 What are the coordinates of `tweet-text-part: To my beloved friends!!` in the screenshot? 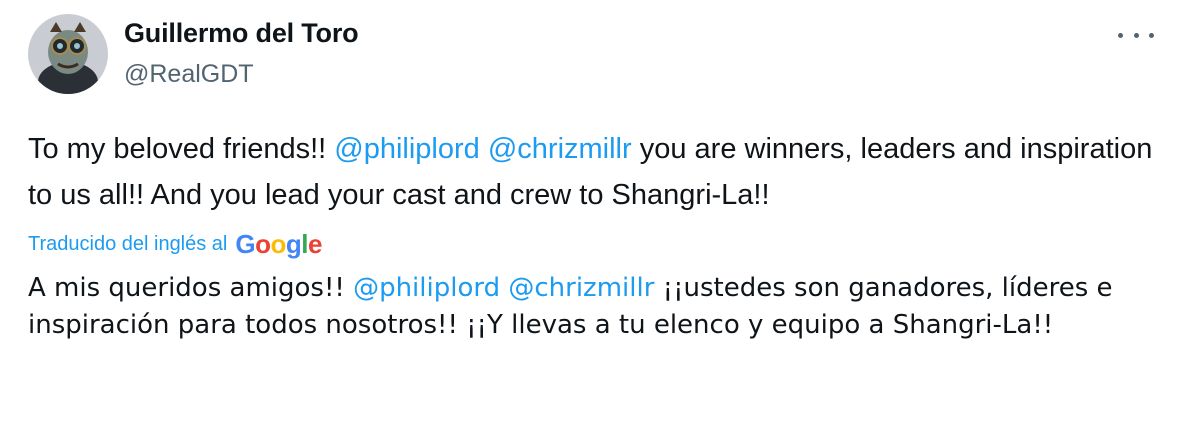 It's located at (181, 149).